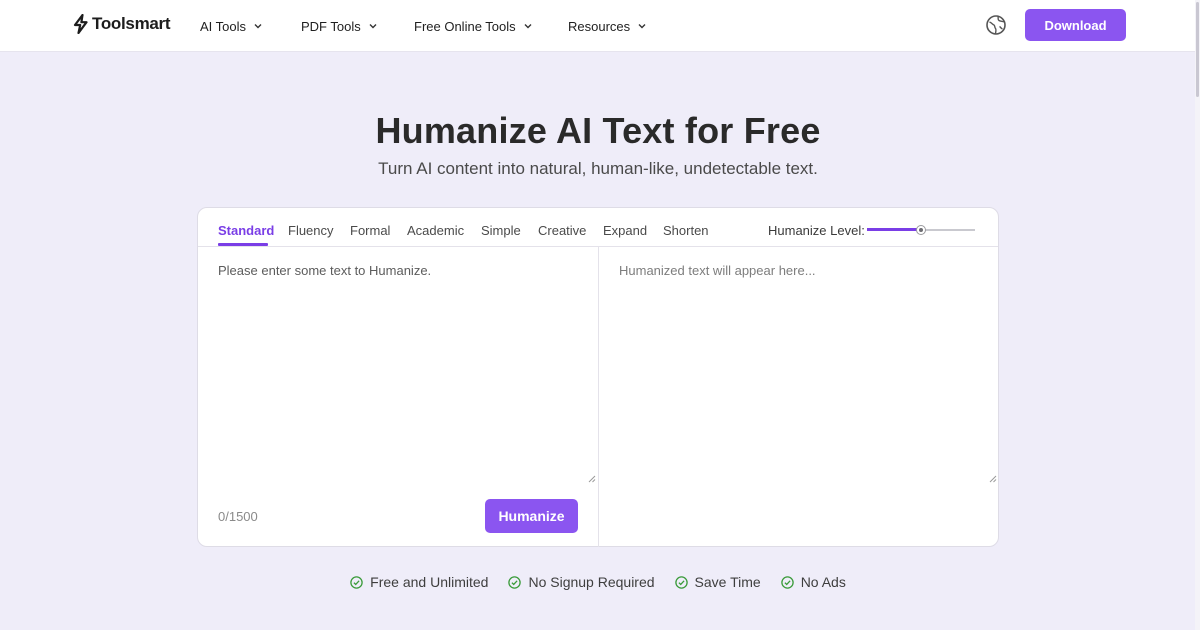 This screenshot has width=1200, height=630. I want to click on tab-academic: Academic, so click(435, 230).